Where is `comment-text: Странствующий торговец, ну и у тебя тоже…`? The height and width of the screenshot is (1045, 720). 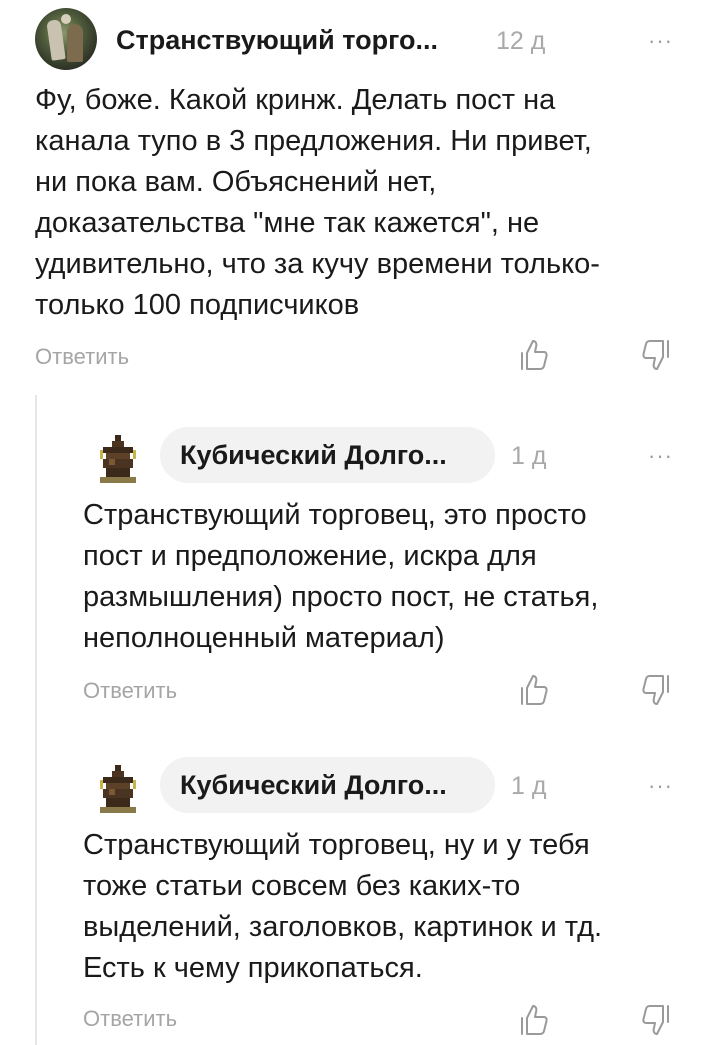 comment-text: Странствующий торговец, ну и у тебя тоже… is located at coordinates (342, 907).